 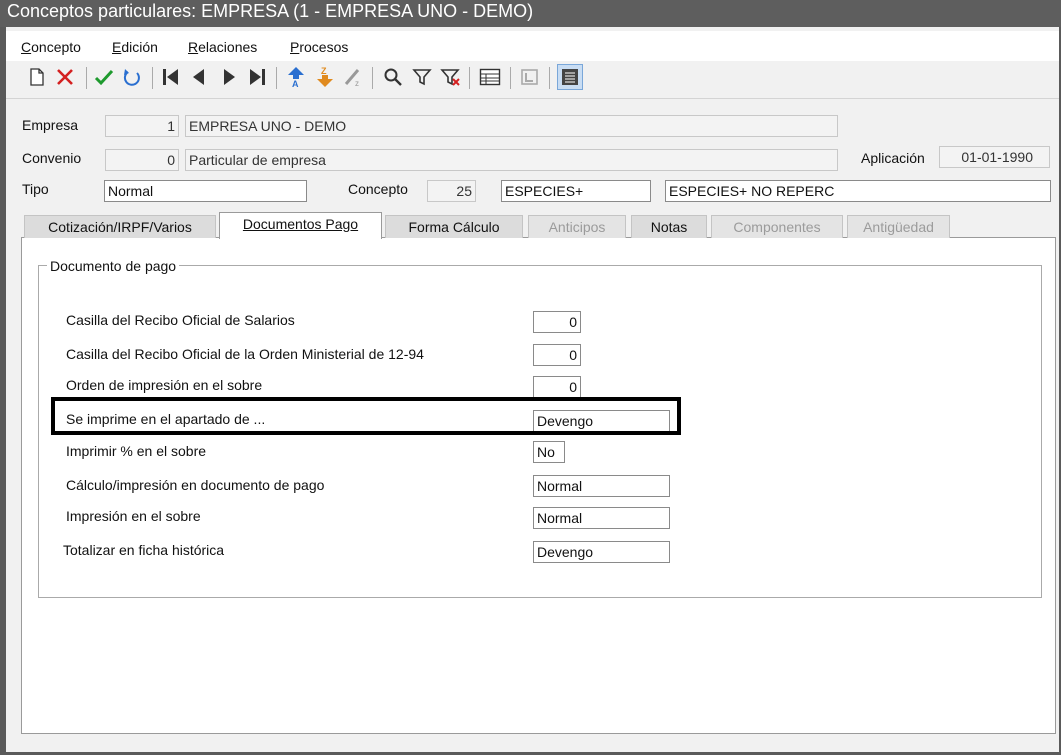 What do you see at coordinates (511, 126) in the screenshot?
I see `empresa-name-field: EMPRESA UNO - DEMO` at bounding box center [511, 126].